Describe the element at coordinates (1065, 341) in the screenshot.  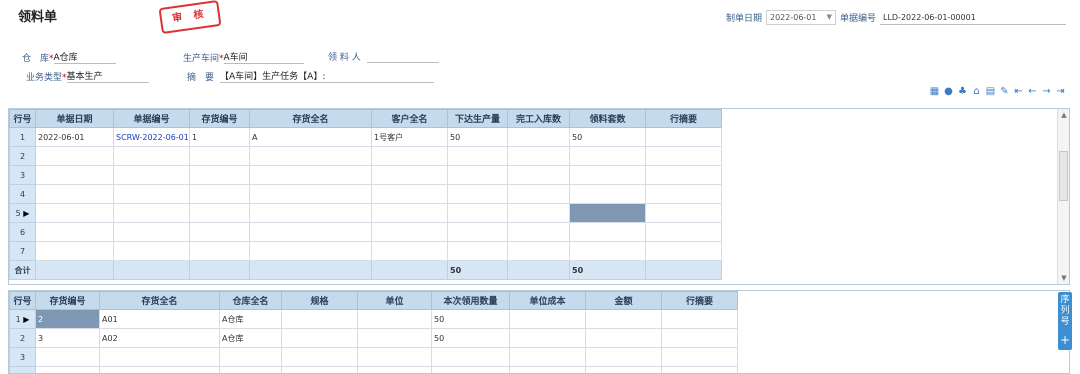
I see `add-serial-button: +` at that location.